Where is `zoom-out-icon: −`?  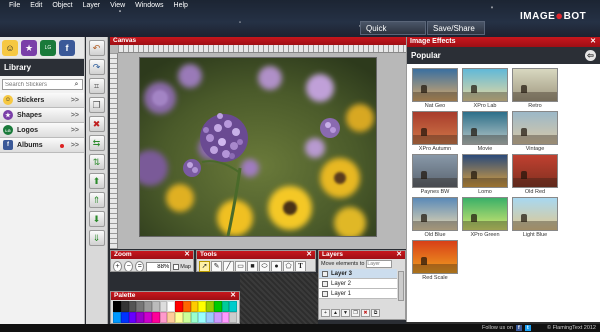
zoom-out-icon: − is located at coordinates (129, 266).